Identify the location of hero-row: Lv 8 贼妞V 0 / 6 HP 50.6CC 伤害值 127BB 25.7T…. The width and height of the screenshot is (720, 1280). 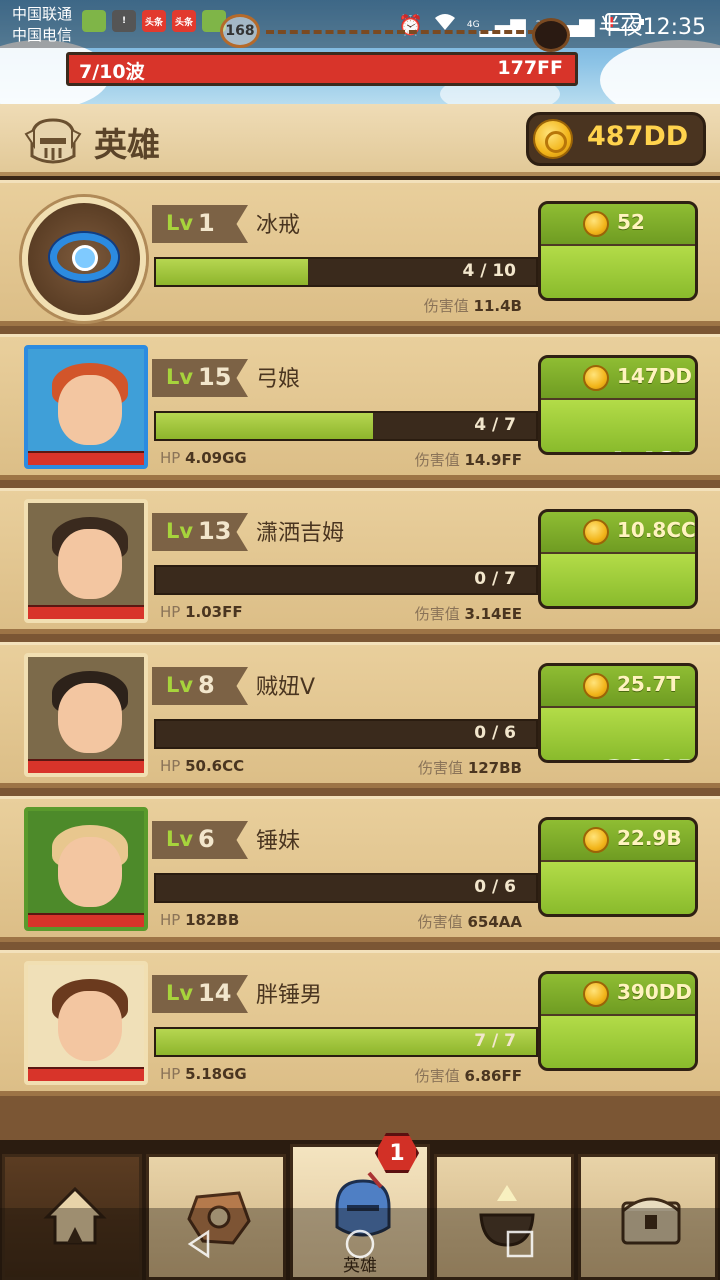
(360, 715).